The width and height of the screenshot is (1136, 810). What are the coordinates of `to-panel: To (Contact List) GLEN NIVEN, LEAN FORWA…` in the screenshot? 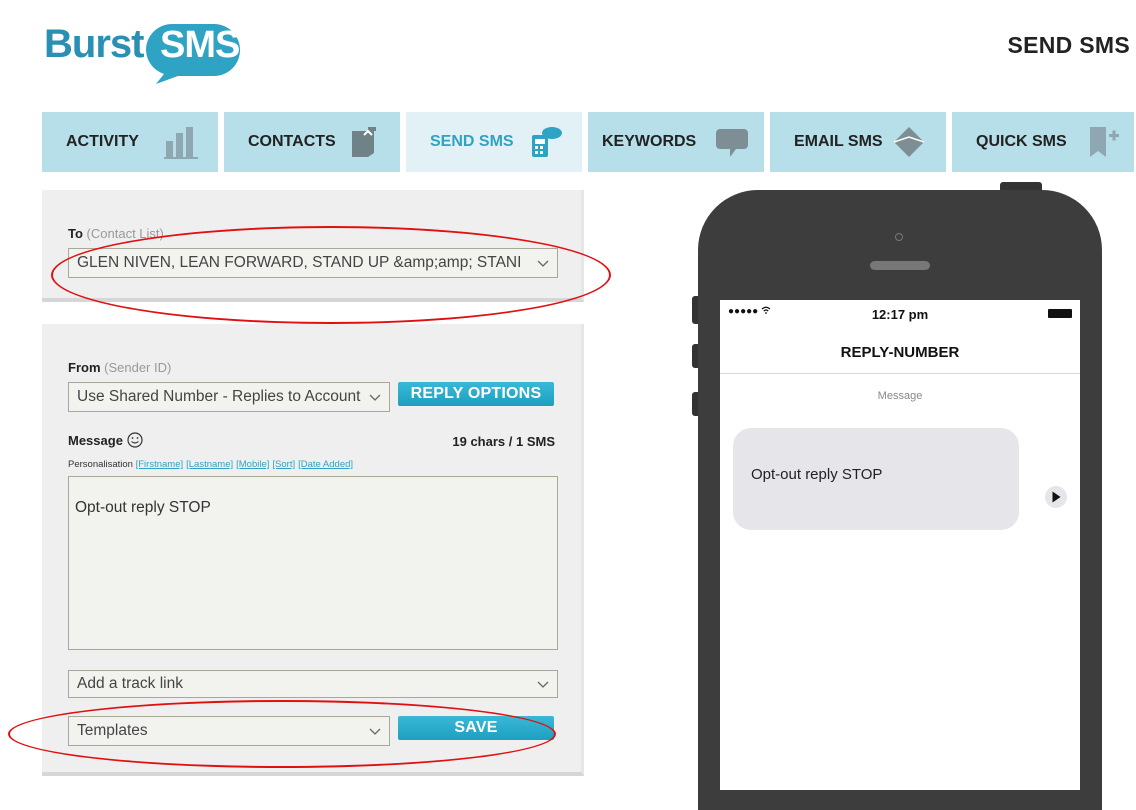 It's located at (313, 246).